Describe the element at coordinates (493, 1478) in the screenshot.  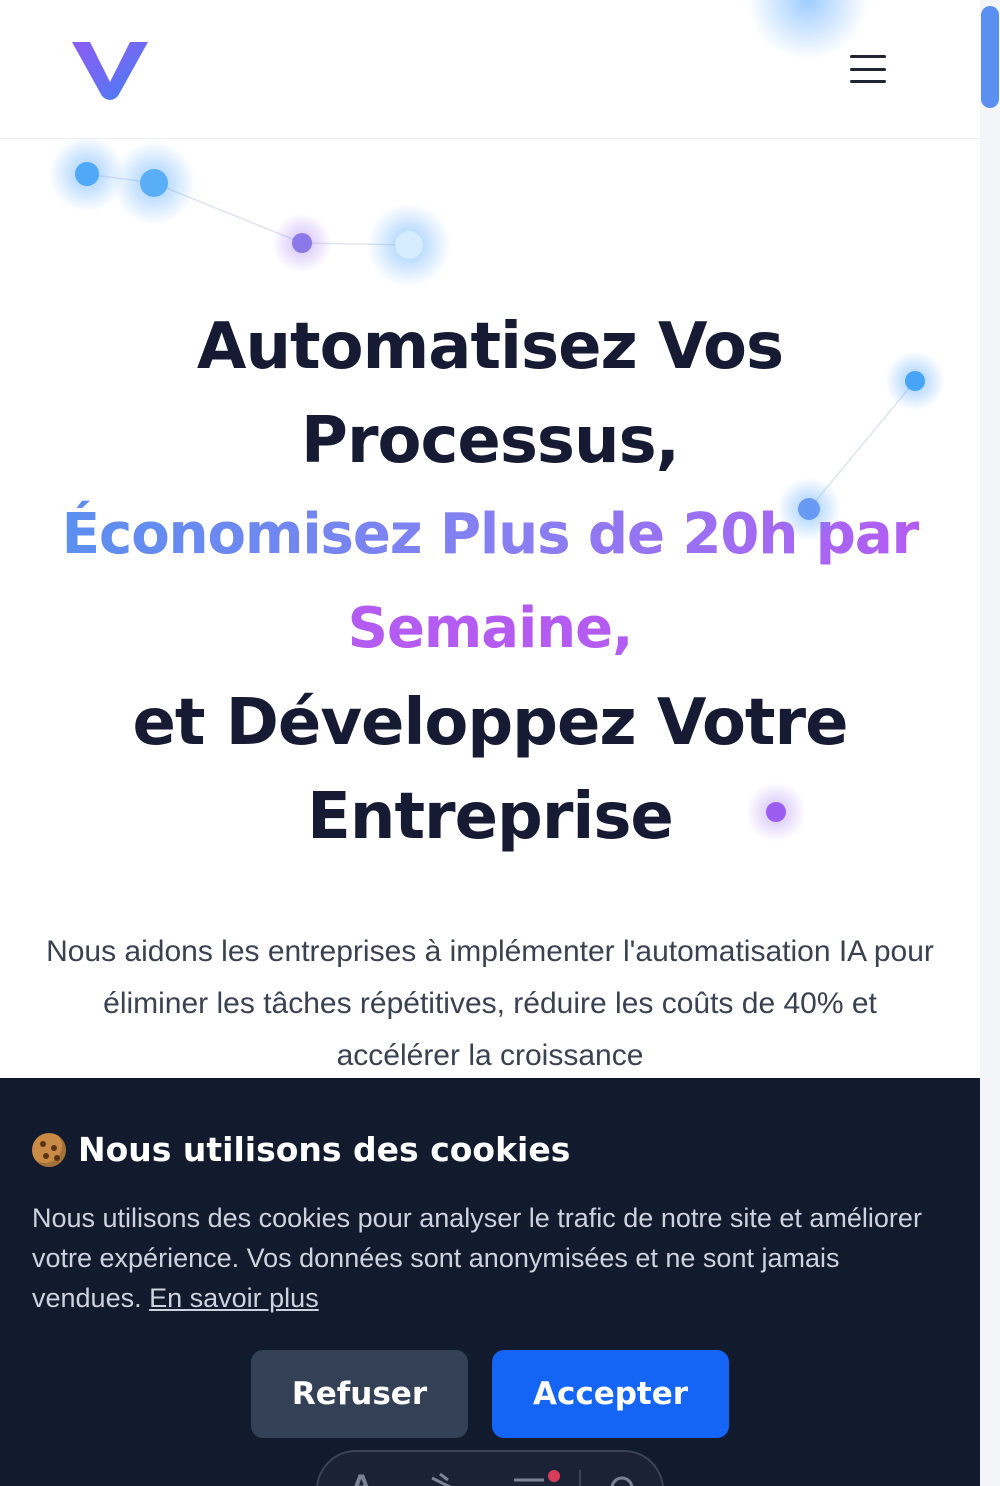
I see `toolbar-icons: A` at that location.